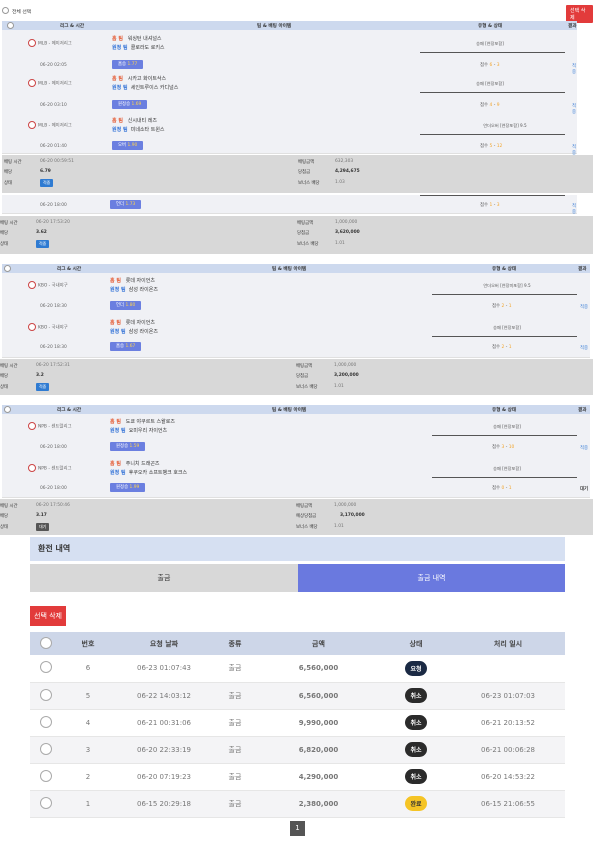 The width and height of the screenshot is (593, 842). Describe the element at coordinates (138, 48) in the screenshot. I see `away-team: 원정 팀 콜로라도 로키스` at that location.